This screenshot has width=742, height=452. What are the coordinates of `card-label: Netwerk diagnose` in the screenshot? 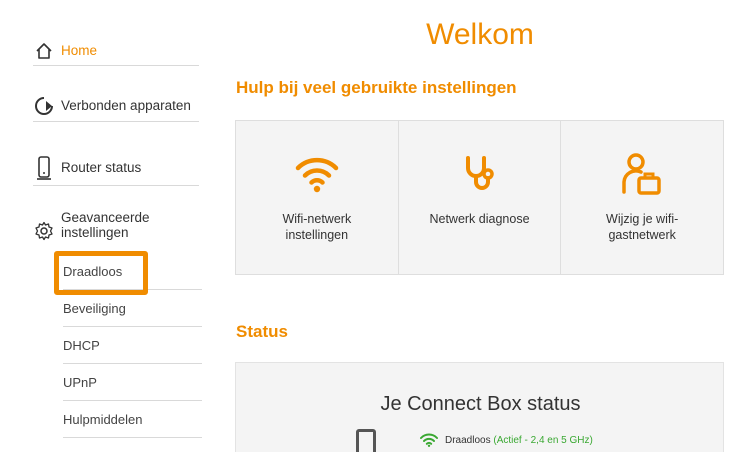 It's located at (479, 219).